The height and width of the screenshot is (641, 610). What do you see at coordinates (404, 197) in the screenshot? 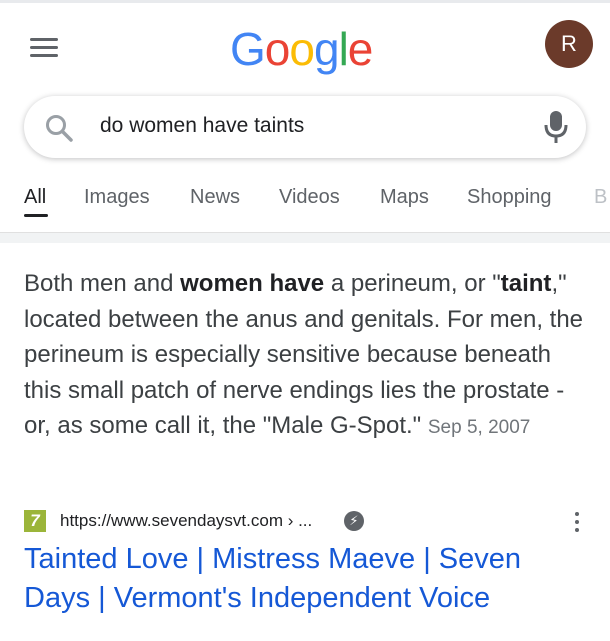
I see `tab-maps: Maps` at bounding box center [404, 197].